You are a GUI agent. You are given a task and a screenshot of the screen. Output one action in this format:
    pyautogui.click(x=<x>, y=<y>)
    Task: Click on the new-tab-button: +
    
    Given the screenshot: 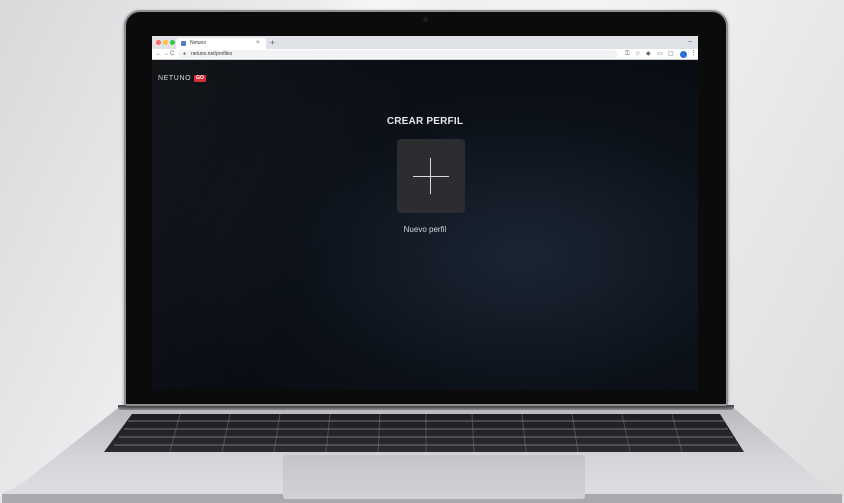 What is the action you would take?
    pyautogui.click(x=272, y=42)
    